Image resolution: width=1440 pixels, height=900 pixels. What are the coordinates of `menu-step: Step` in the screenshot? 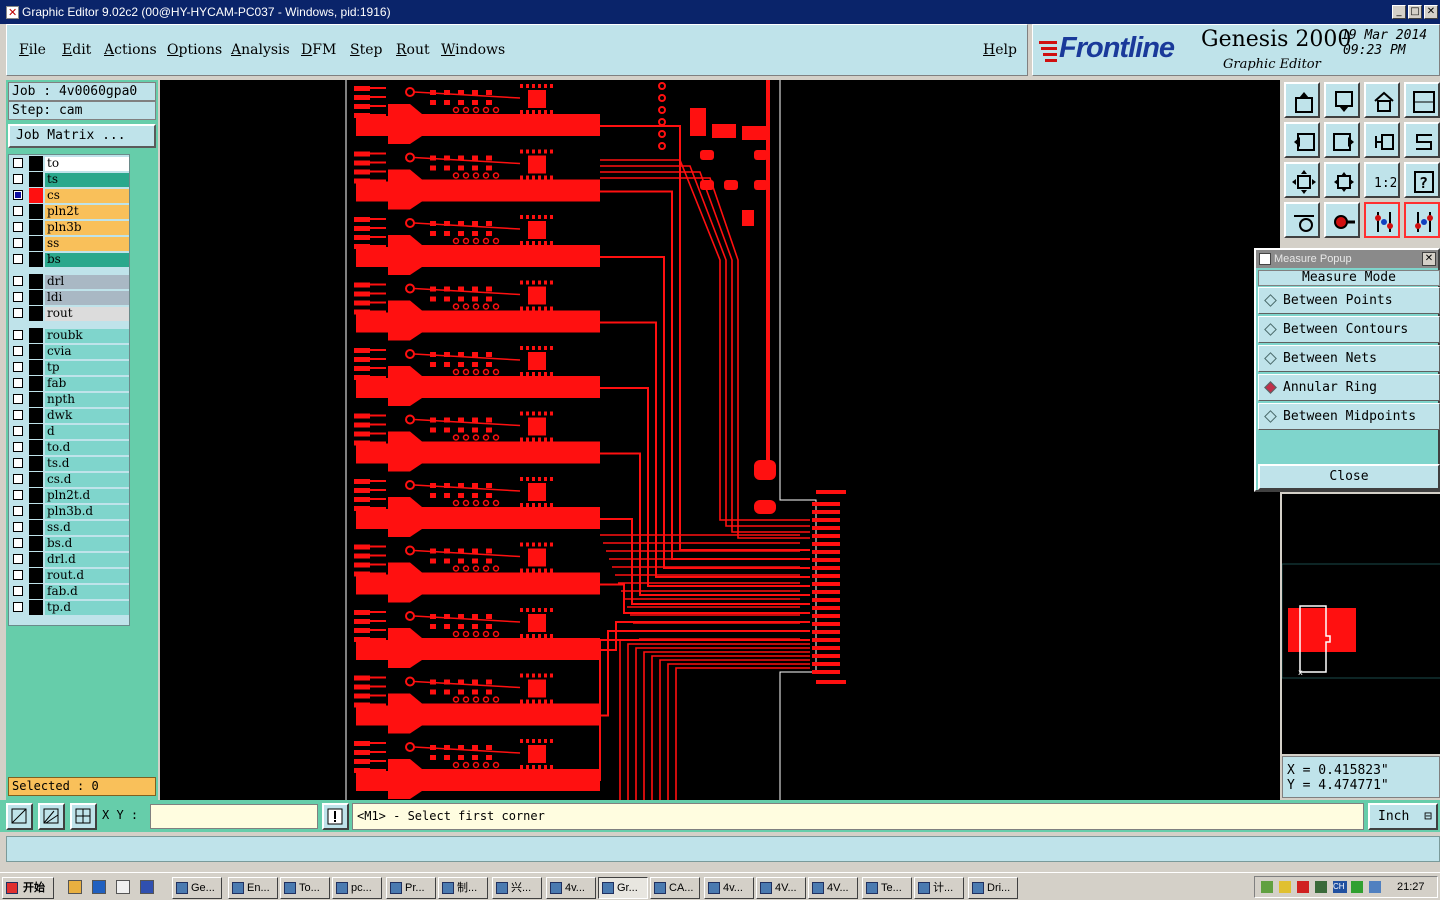 It's located at (366, 50).